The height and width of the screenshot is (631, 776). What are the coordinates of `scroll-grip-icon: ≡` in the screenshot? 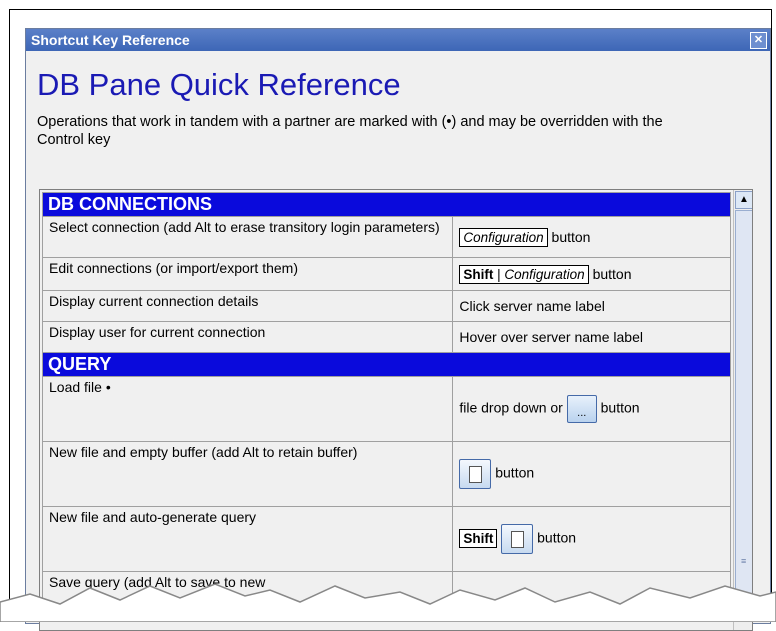 It's located at (744, 561).